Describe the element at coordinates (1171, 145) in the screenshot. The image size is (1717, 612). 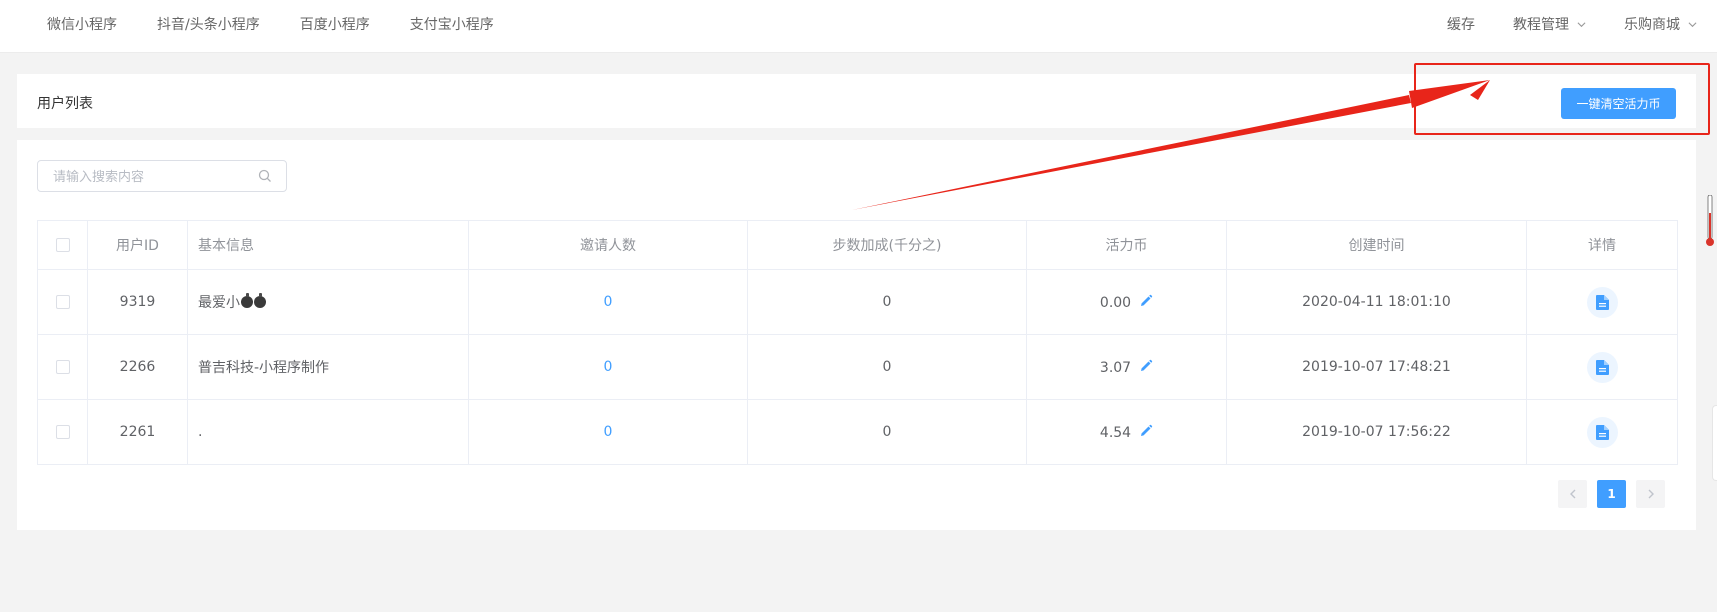
I see `annotation-arrow` at that location.